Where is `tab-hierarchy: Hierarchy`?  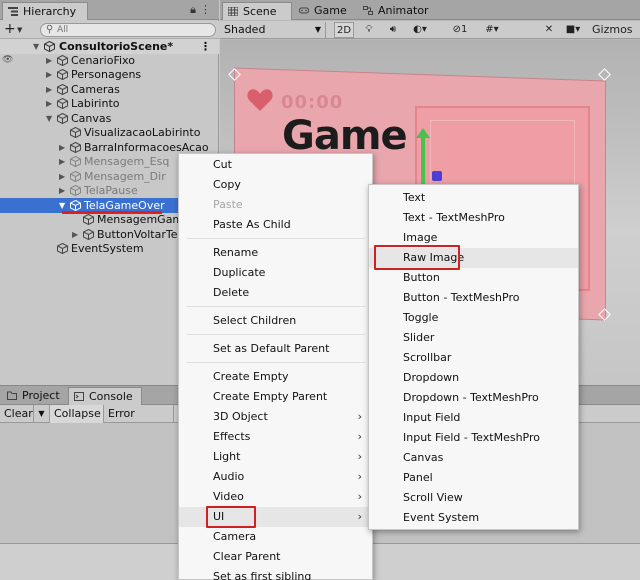 tab-hierarchy: Hierarchy is located at coordinates (45, 11).